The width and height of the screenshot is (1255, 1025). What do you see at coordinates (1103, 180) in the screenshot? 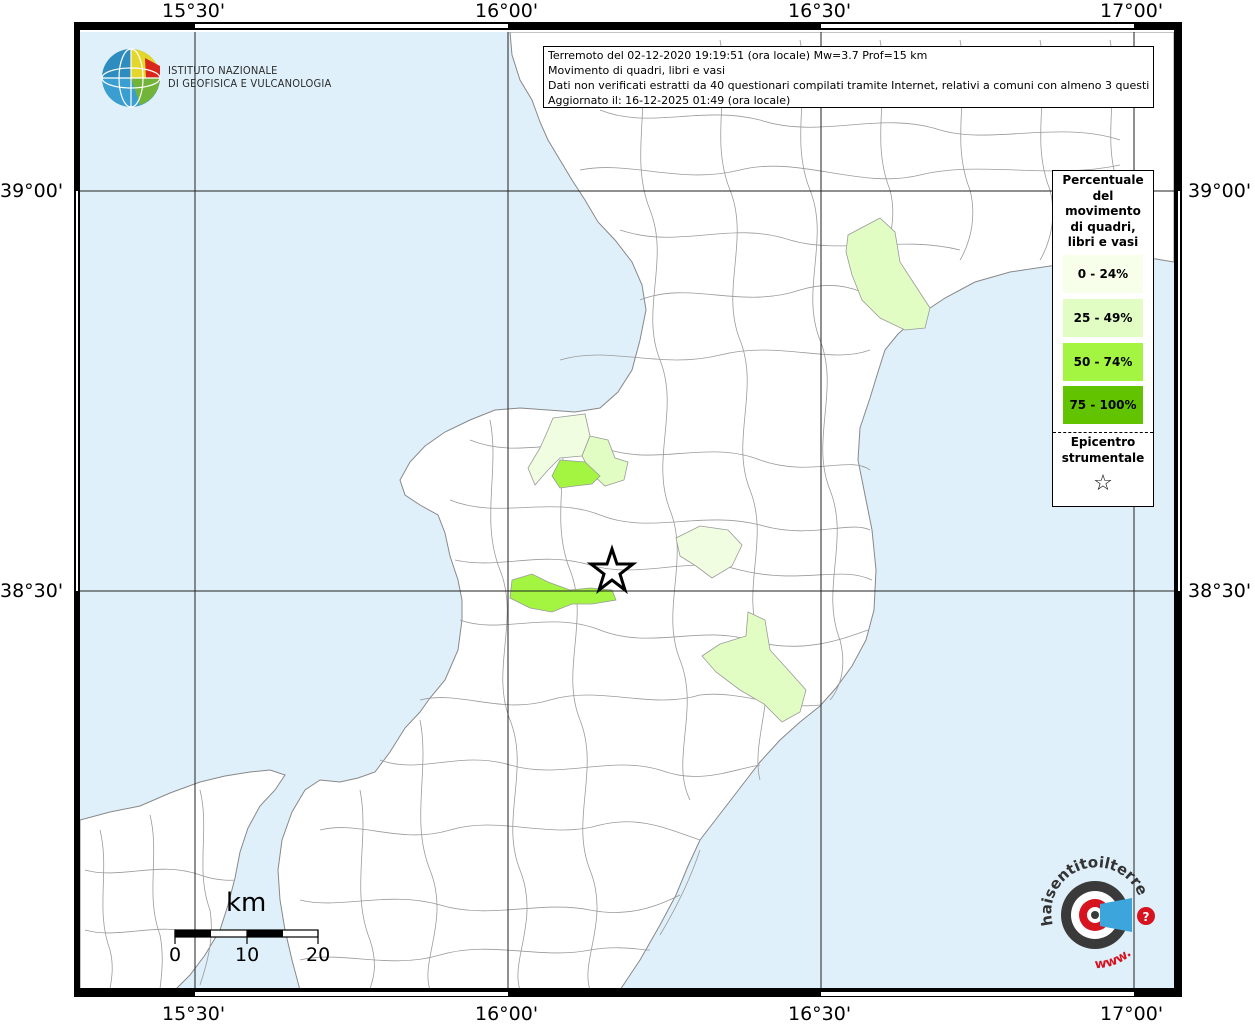
I see `legend-title-line: Percentuale` at bounding box center [1103, 180].